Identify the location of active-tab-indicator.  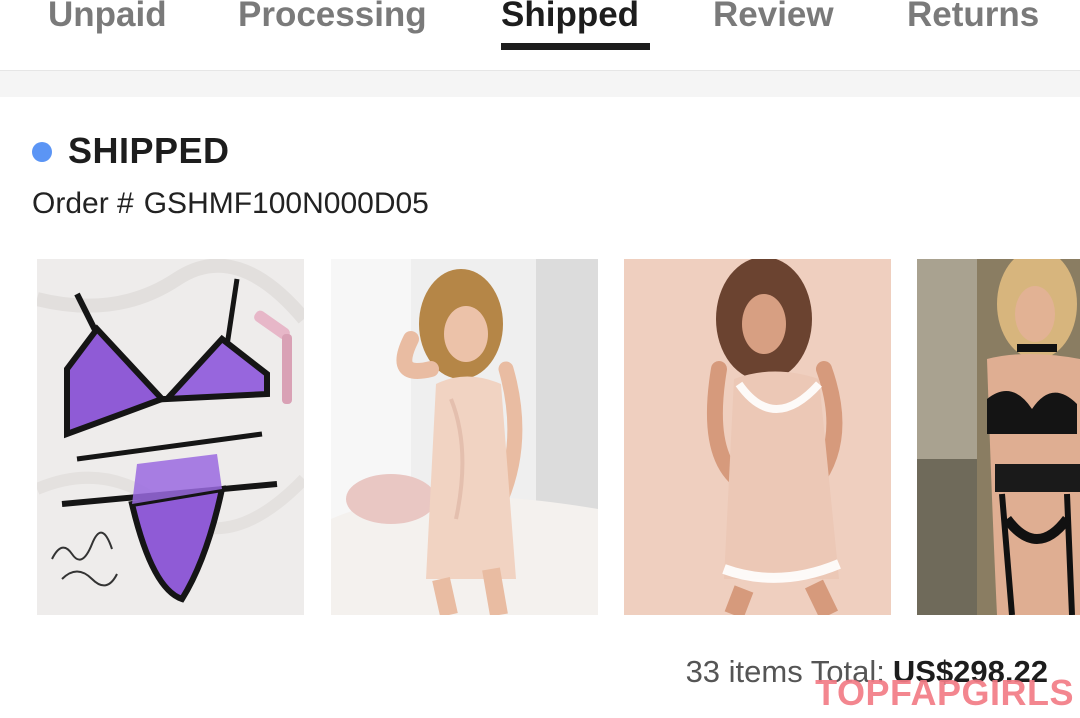
(575, 46).